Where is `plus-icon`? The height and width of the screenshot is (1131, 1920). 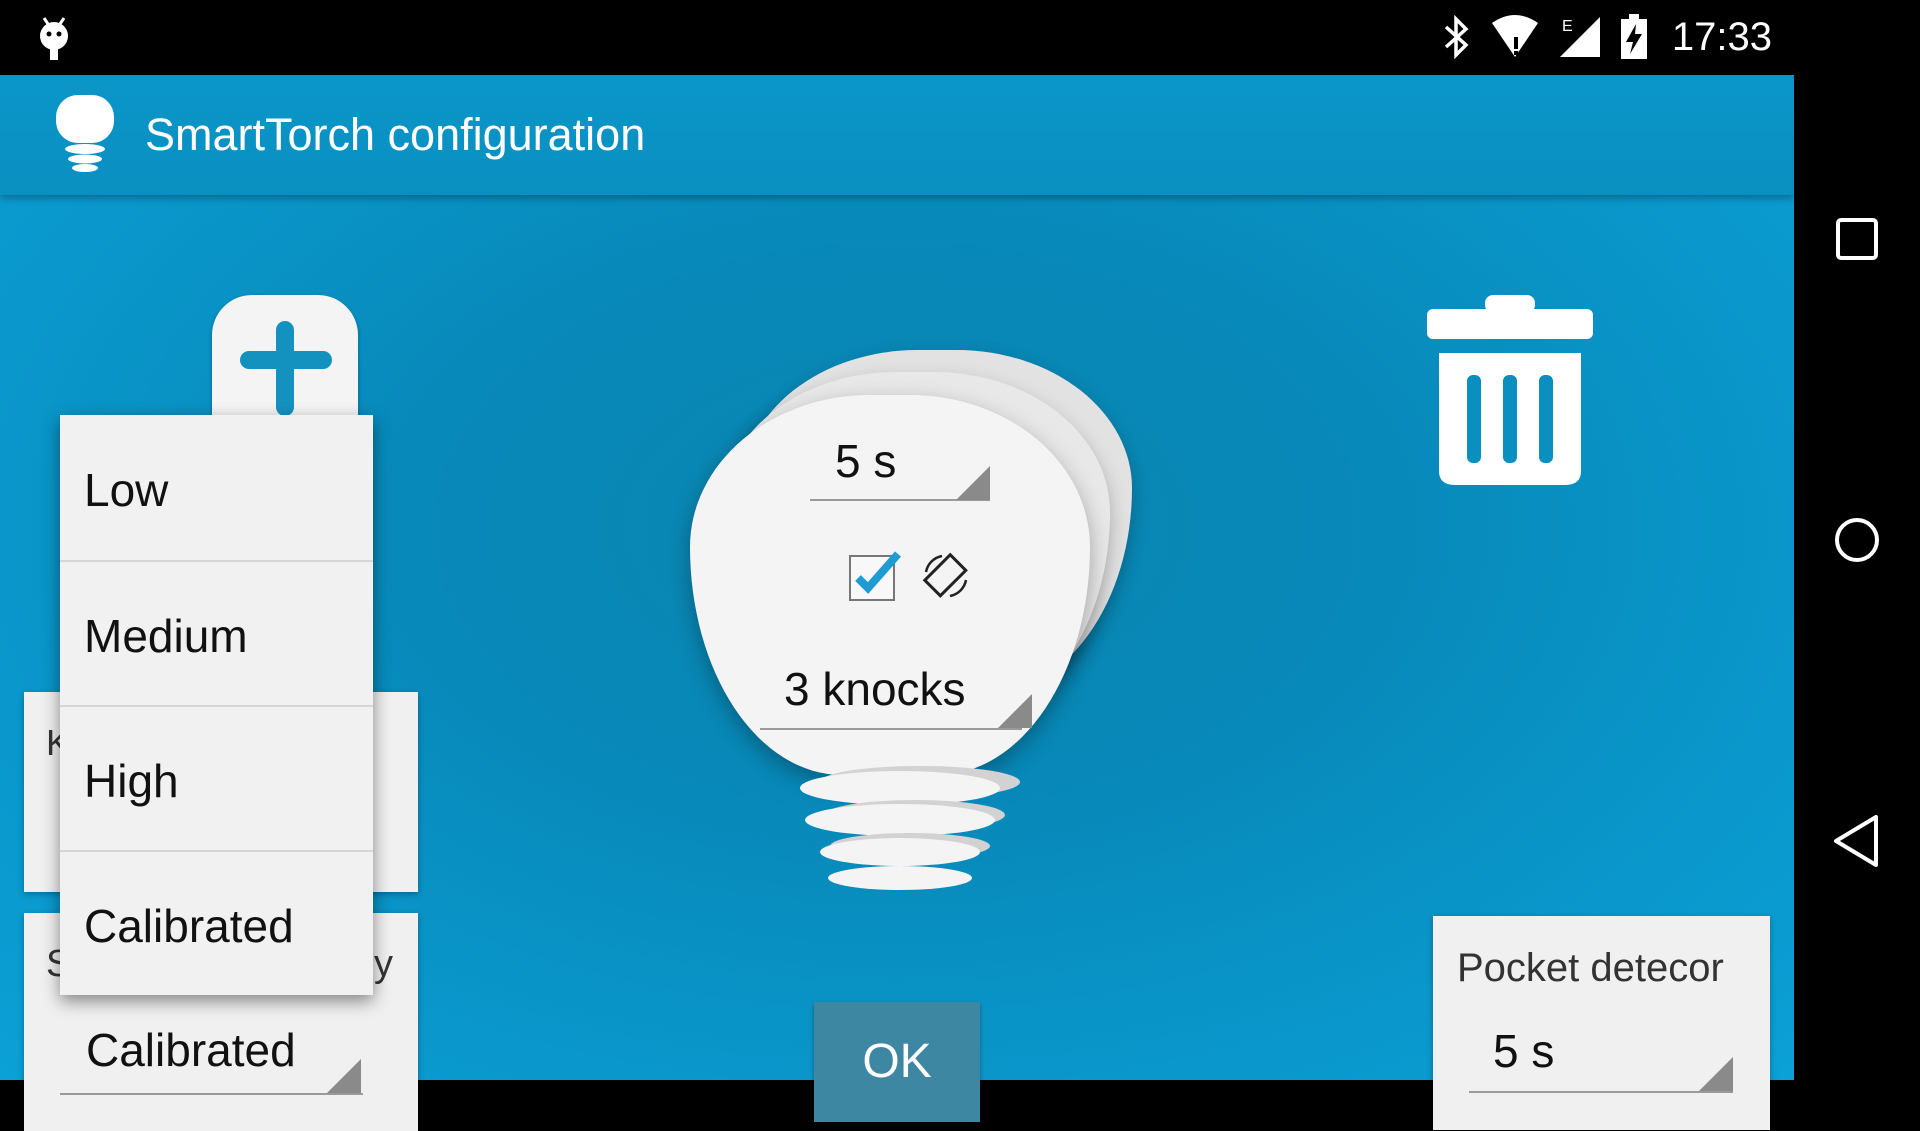 plus-icon is located at coordinates (286, 368).